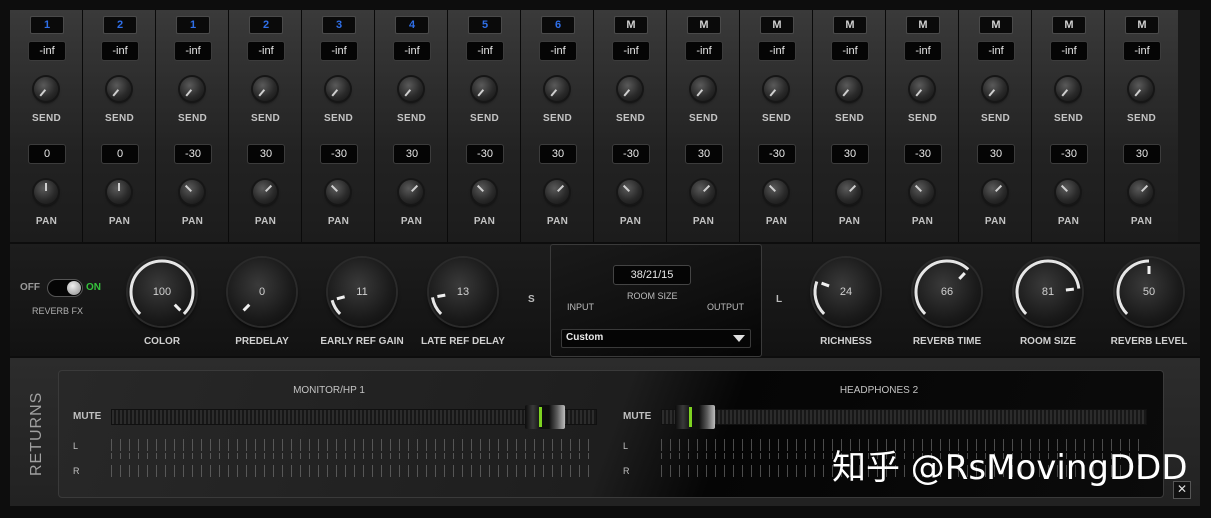 The width and height of the screenshot is (1211, 518). Describe the element at coordinates (656, 300) in the screenshot. I see `room-size-panel: 38/21/15 ROOM SIZE INPUT OUTPUT Custom` at that location.